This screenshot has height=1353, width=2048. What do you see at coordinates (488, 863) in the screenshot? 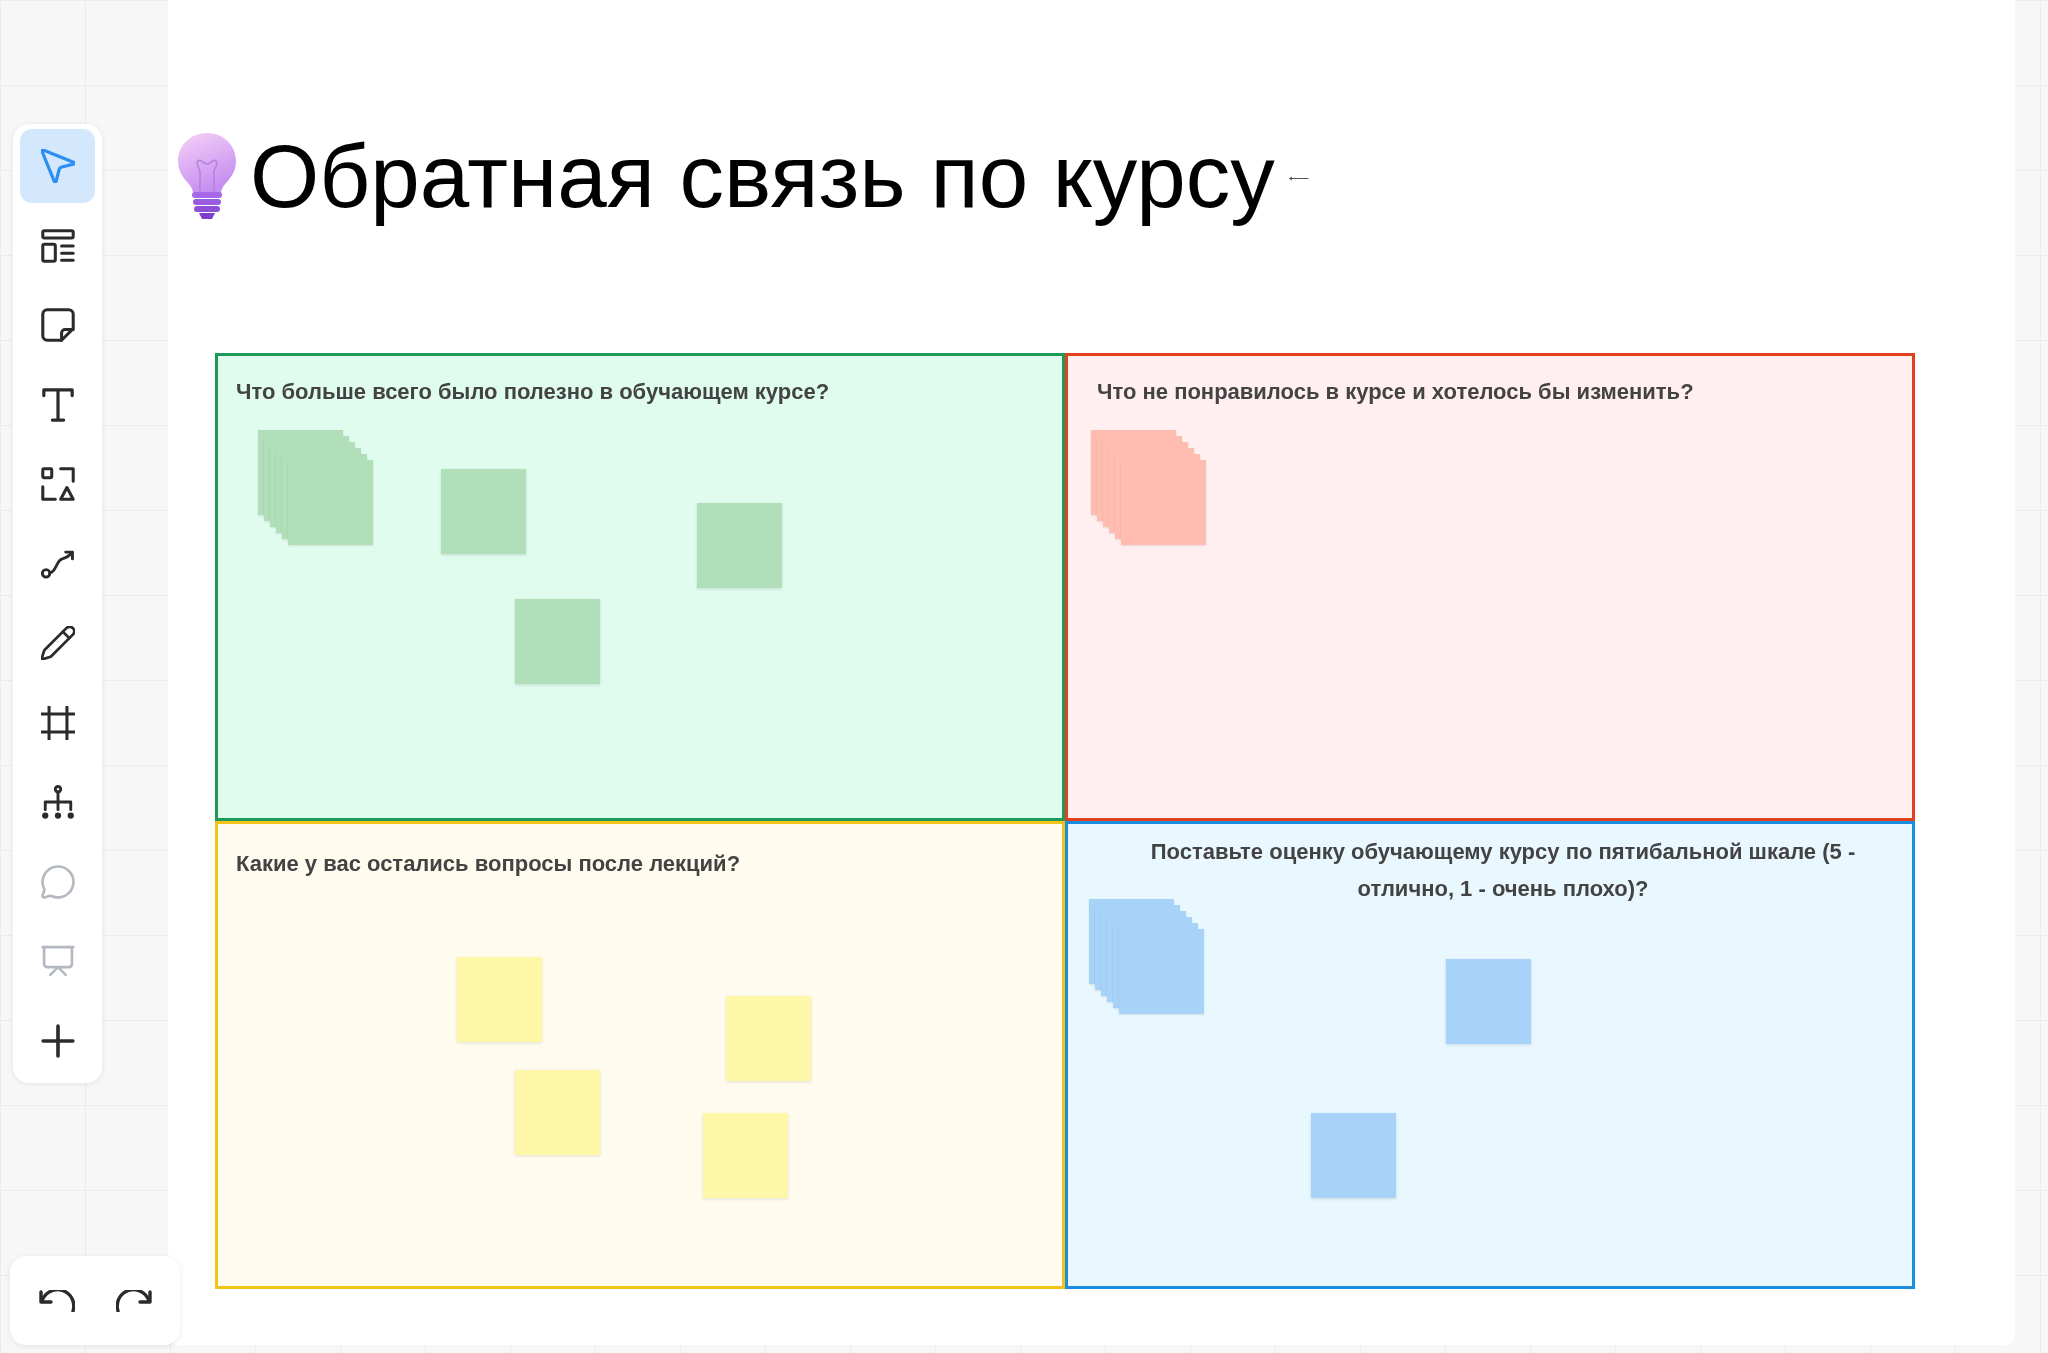
I see `section-heading: Какие у вас остались вопросы после лекций?` at bounding box center [488, 863].